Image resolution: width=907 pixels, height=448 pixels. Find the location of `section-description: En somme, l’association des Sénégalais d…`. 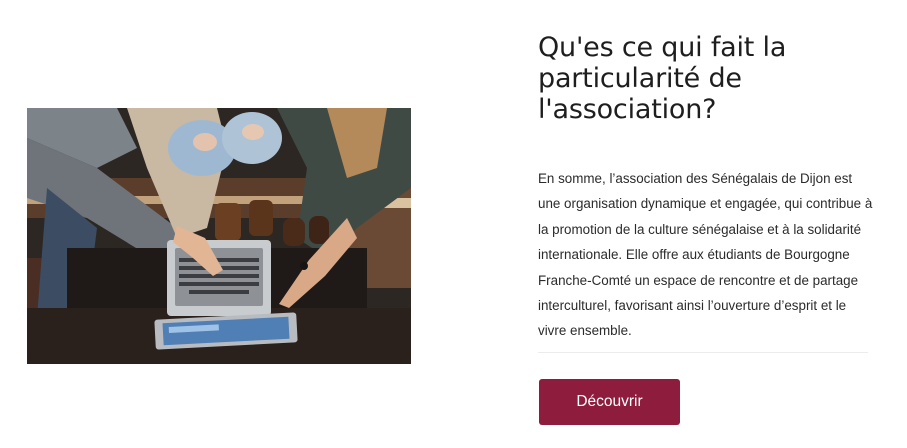

section-description: En somme, l’association des Sénégalais d… is located at coordinates (705, 255).